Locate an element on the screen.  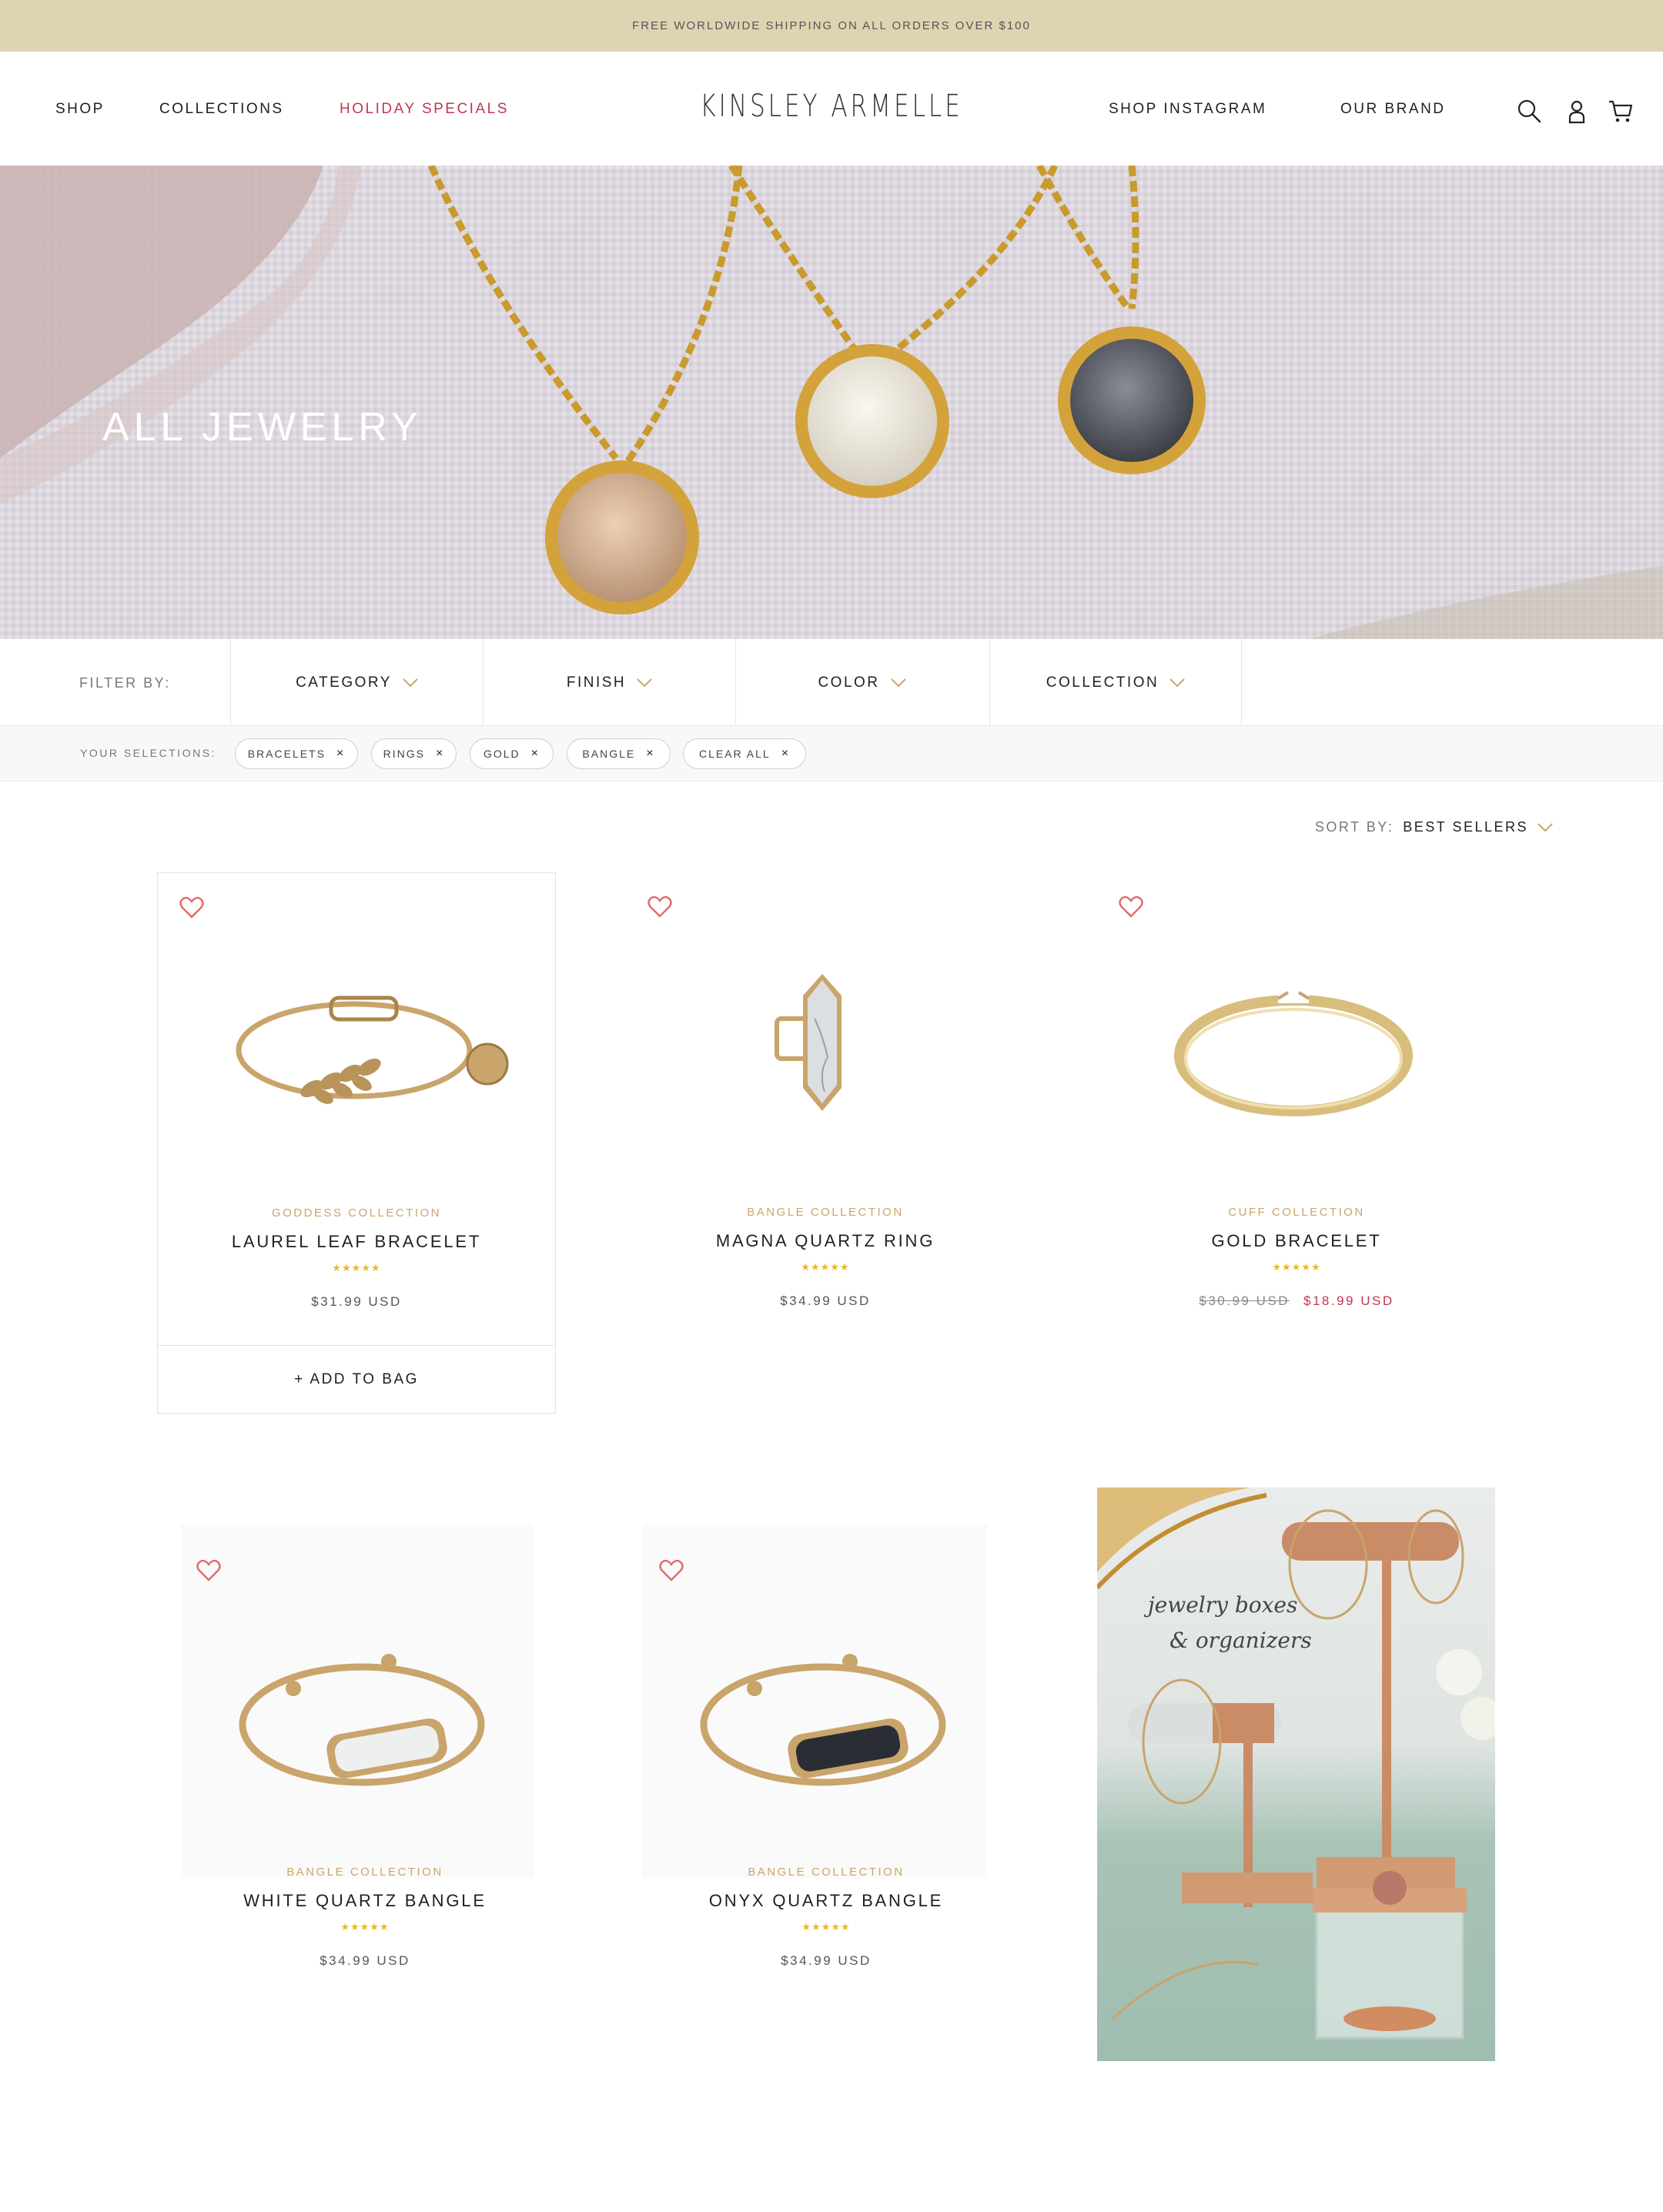
original-price: $30.99 USD is located at coordinates (1244, 1300).